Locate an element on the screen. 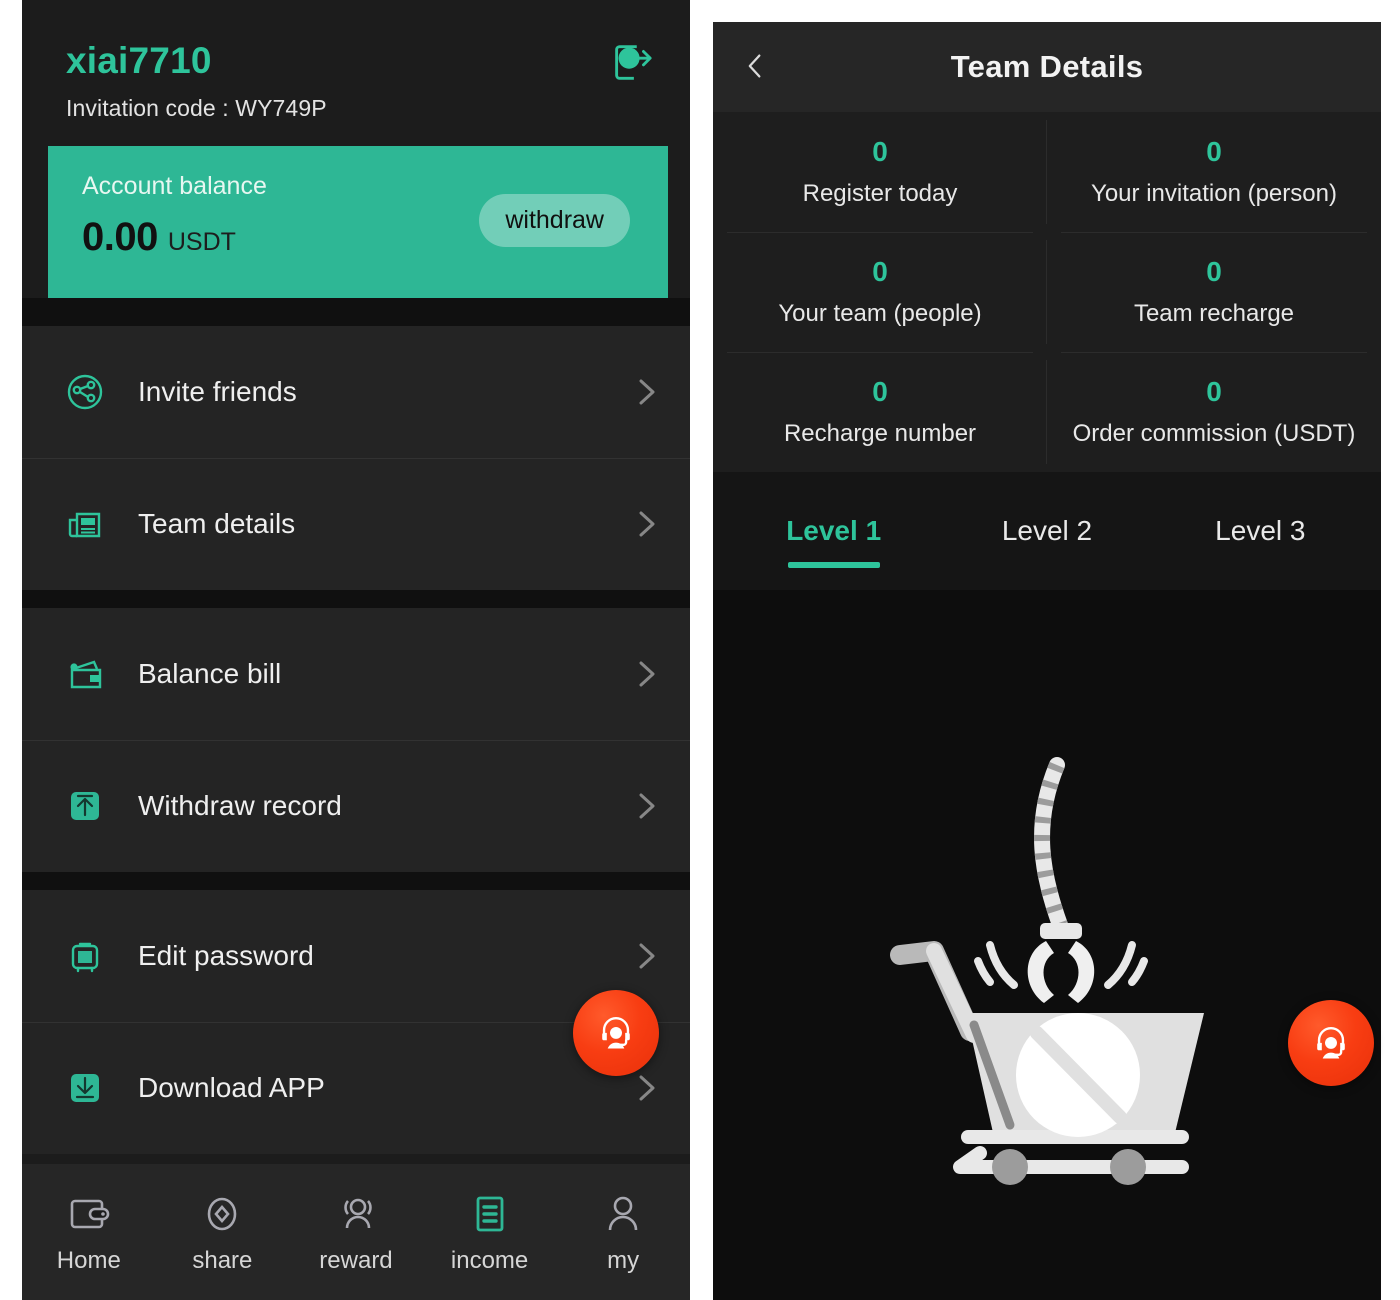 This screenshot has height=1300, width=1400. username: xiai7710 is located at coordinates (139, 60).